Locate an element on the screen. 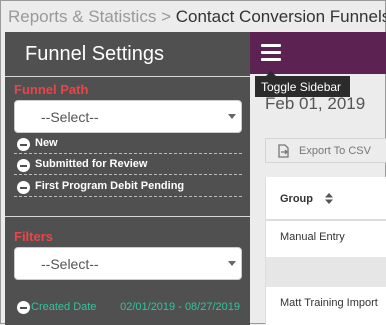 The height and width of the screenshot is (325, 386). table-header-group: Group is located at coordinates (326, 199).